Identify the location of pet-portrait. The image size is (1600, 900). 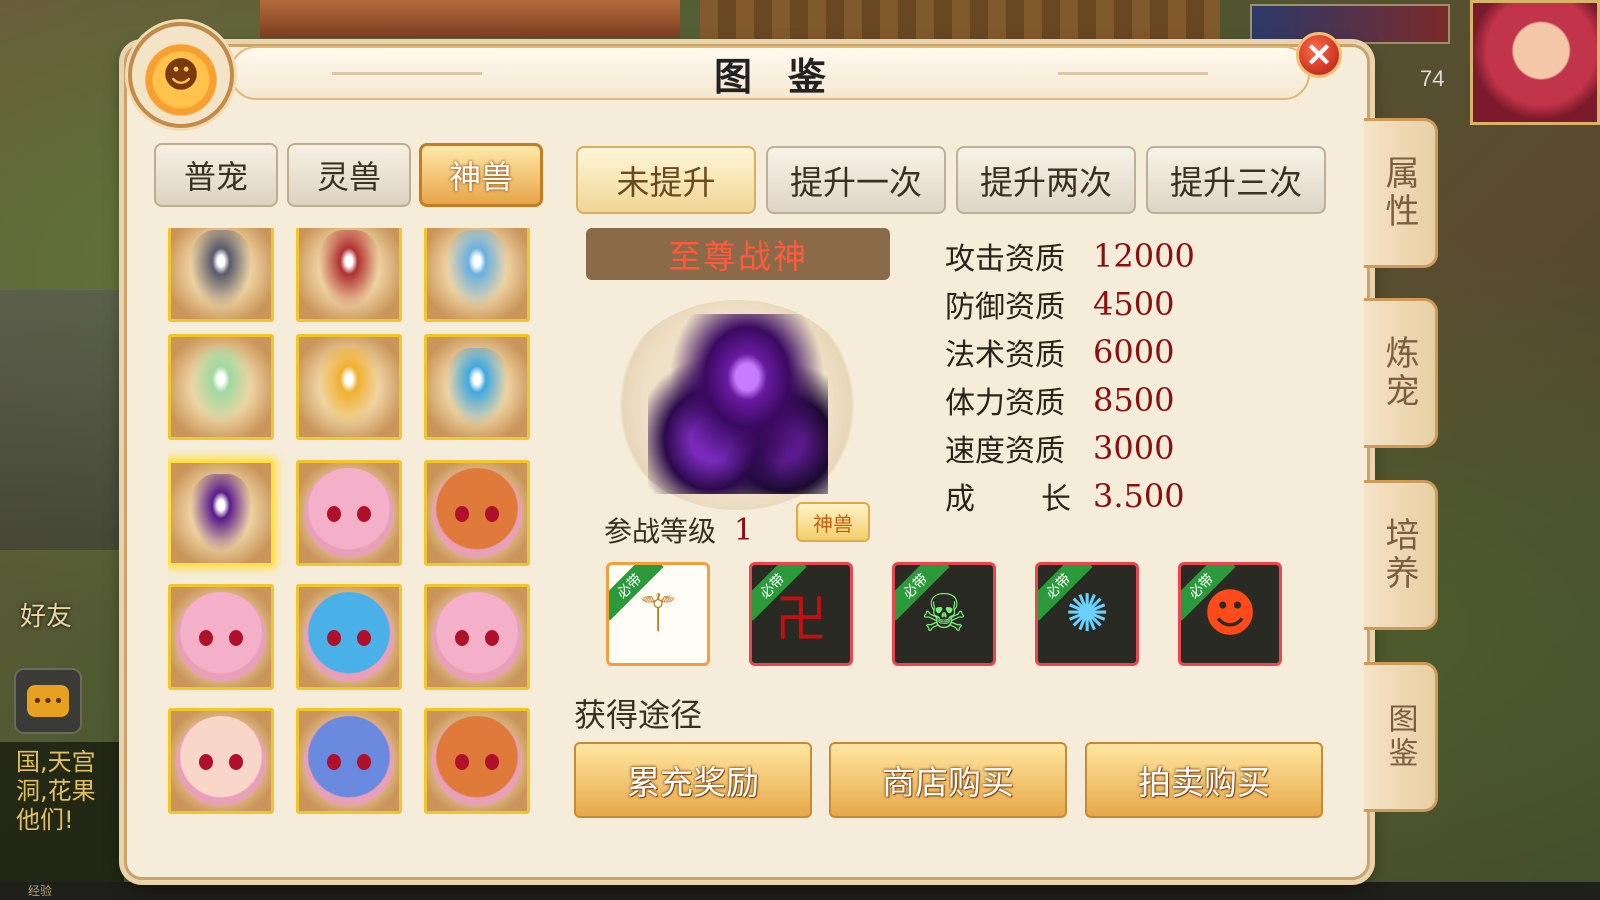
(737, 405).